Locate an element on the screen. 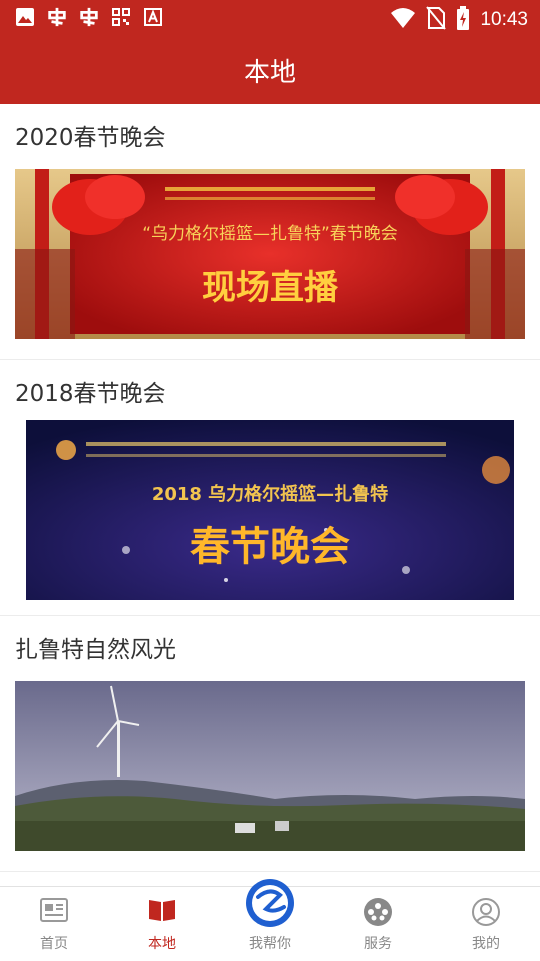 Image resolution: width=540 pixels, height=961 pixels. item-title: 扎鲁特自然风光 is located at coordinates (95, 650).